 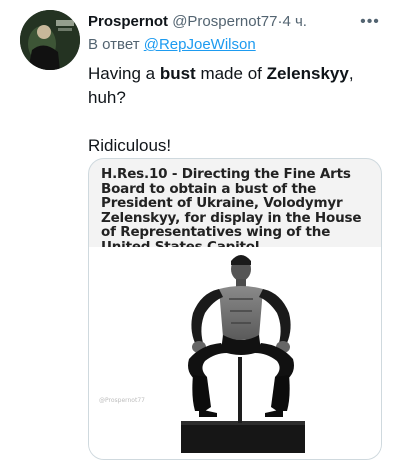 I want to click on reply-context: В ответ @RepJoeWilson, so click(x=172, y=45).